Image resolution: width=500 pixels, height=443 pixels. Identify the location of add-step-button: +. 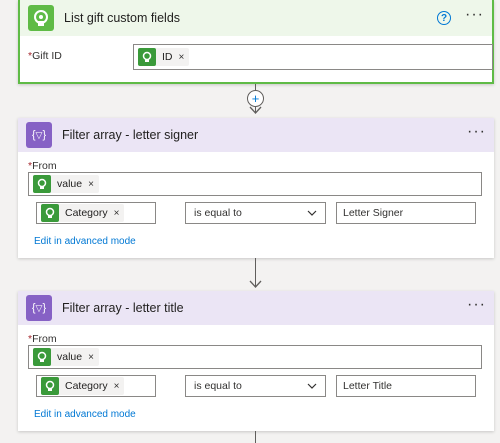
(255, 98).